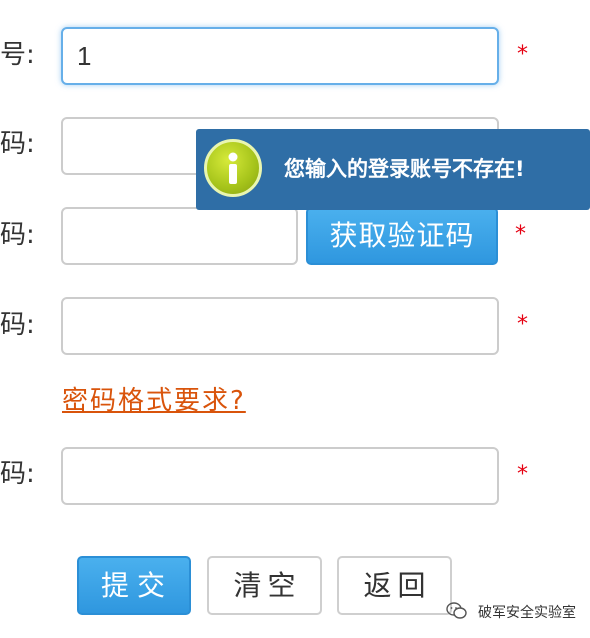  I want to click on wechat-icon, so click(456, 613).